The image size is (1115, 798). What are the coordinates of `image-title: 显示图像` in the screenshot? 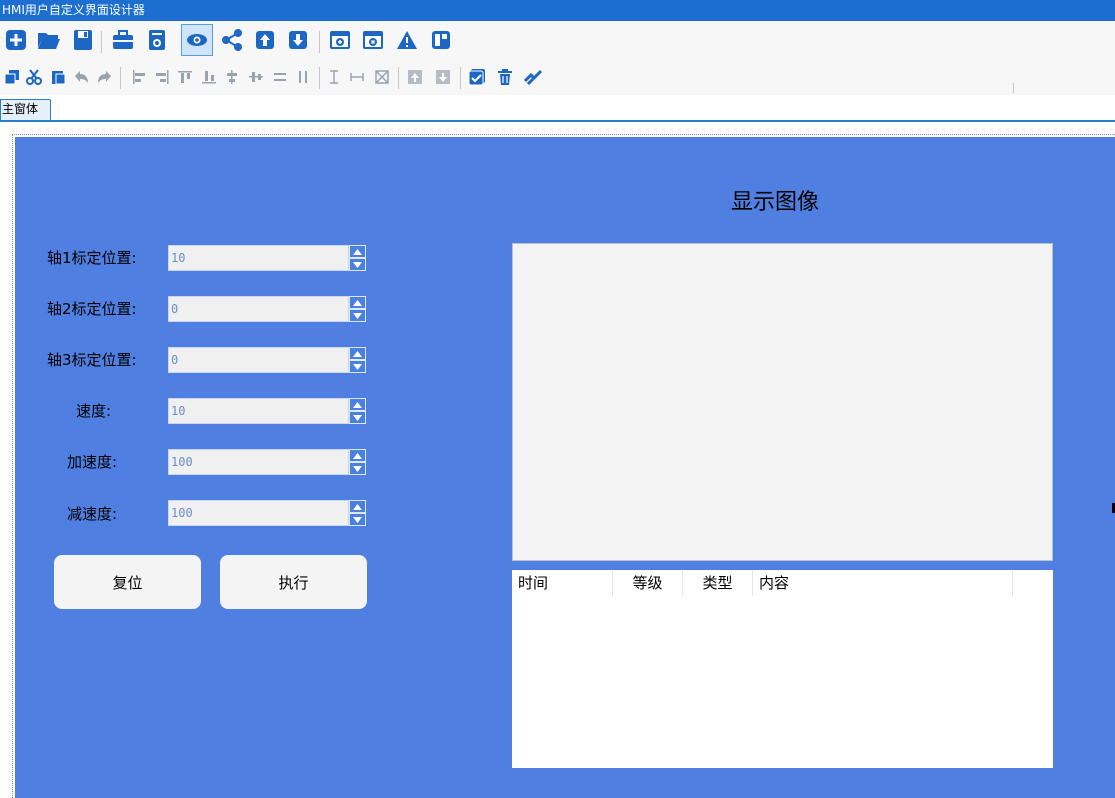 It's located at (775, 202).